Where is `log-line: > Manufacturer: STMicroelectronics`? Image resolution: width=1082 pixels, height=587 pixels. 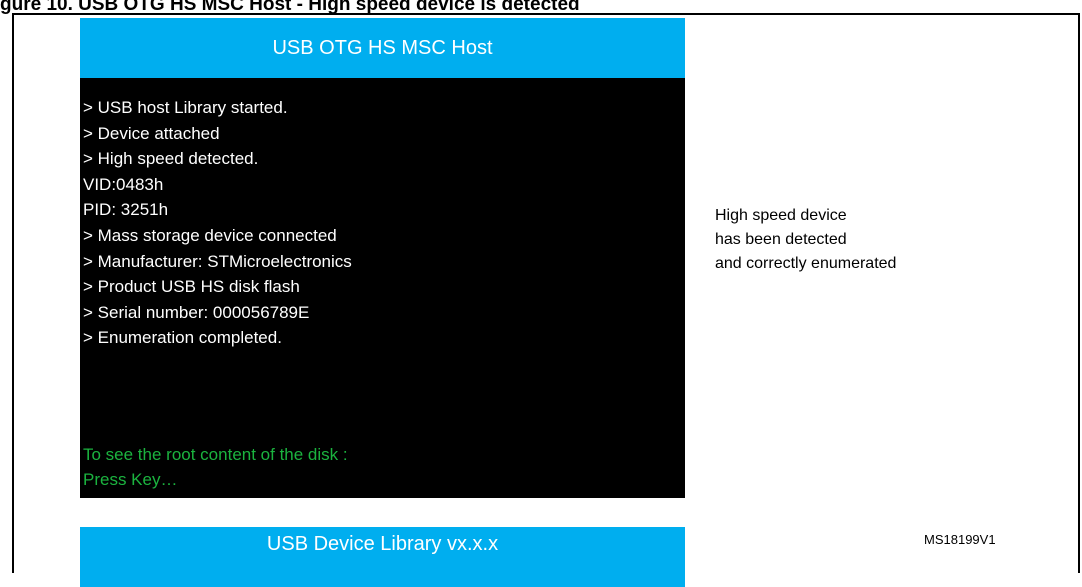 log-line: > Manufacturer: STMicroelectronics is located at coordinates (217, 261).